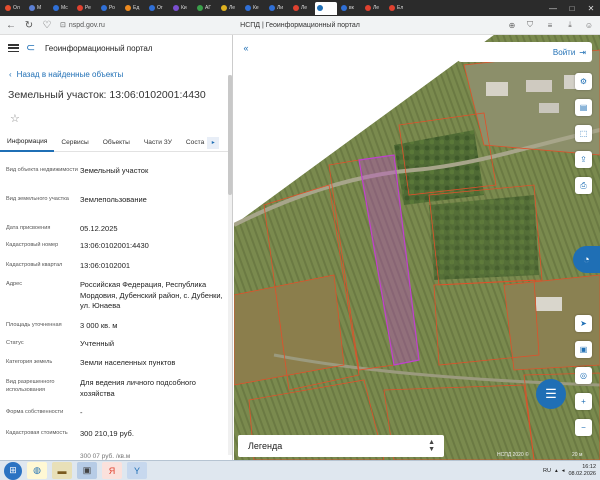 The height and width of the screenshot is (480, 600). What do you see at coordinates (137, 470) in the screenshot?
I see `yandex-taskbar-icon: Y` at bounding box center [137, 470].